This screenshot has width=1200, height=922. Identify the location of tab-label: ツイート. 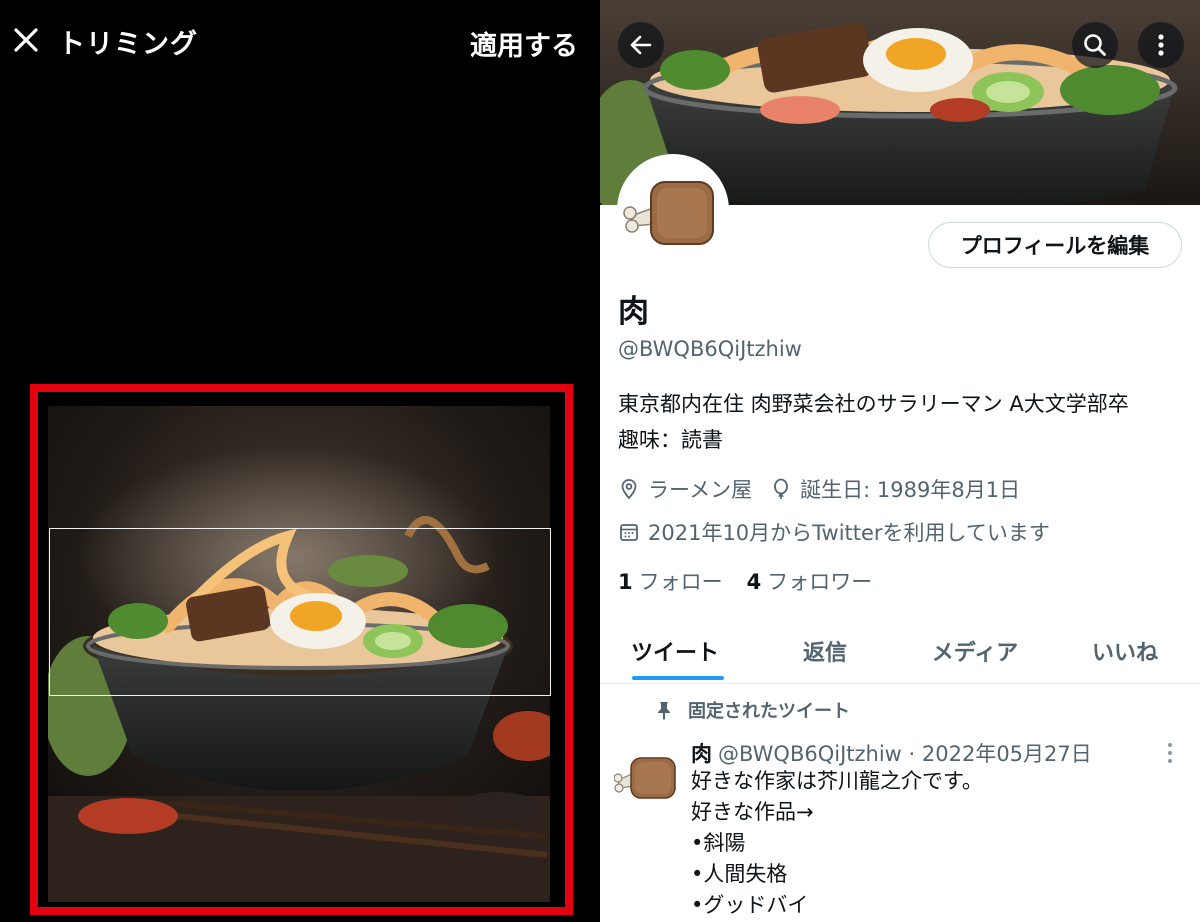
(674, 653).